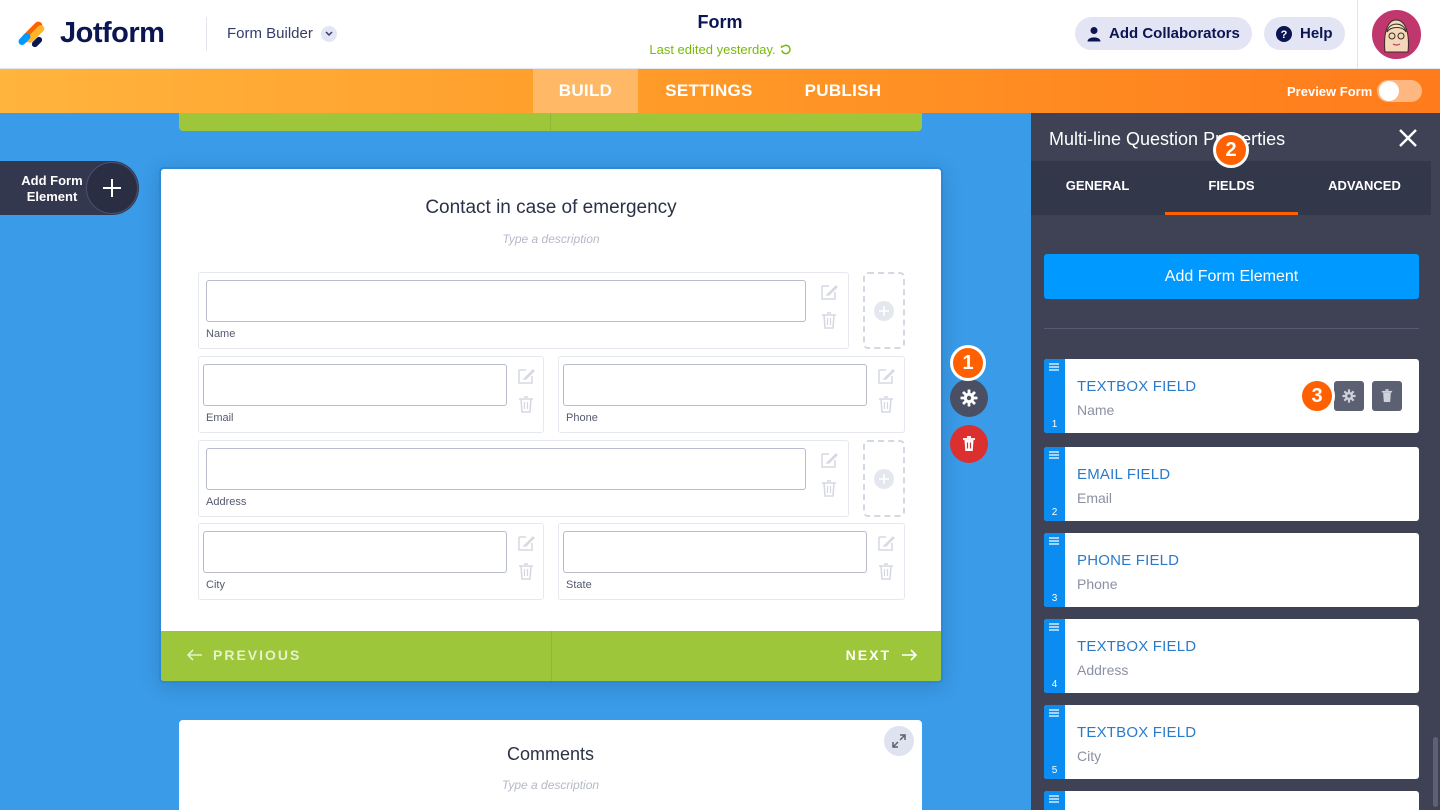 The image size is (1440, 810). I want to click on delete-field-button, so click(969, 444).